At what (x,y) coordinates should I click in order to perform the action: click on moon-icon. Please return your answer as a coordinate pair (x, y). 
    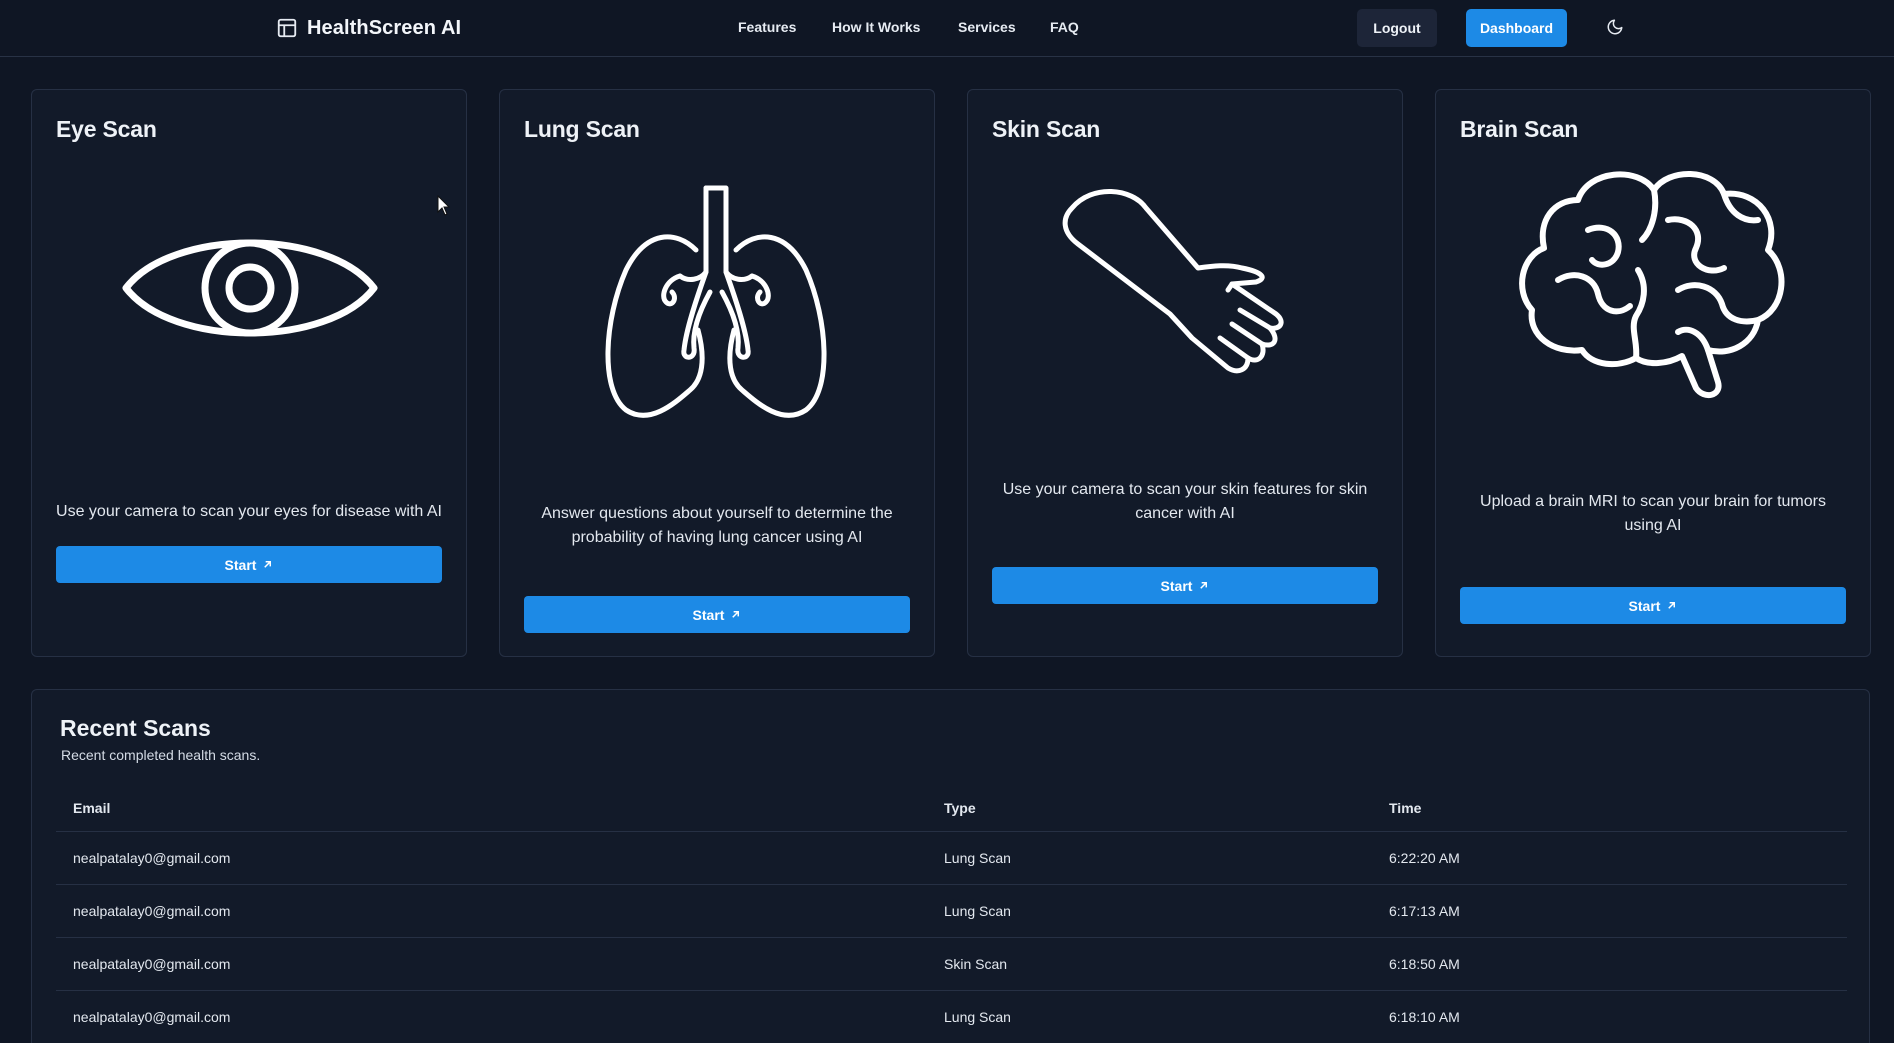
    Looking at the image, I should click on (1615, 27).